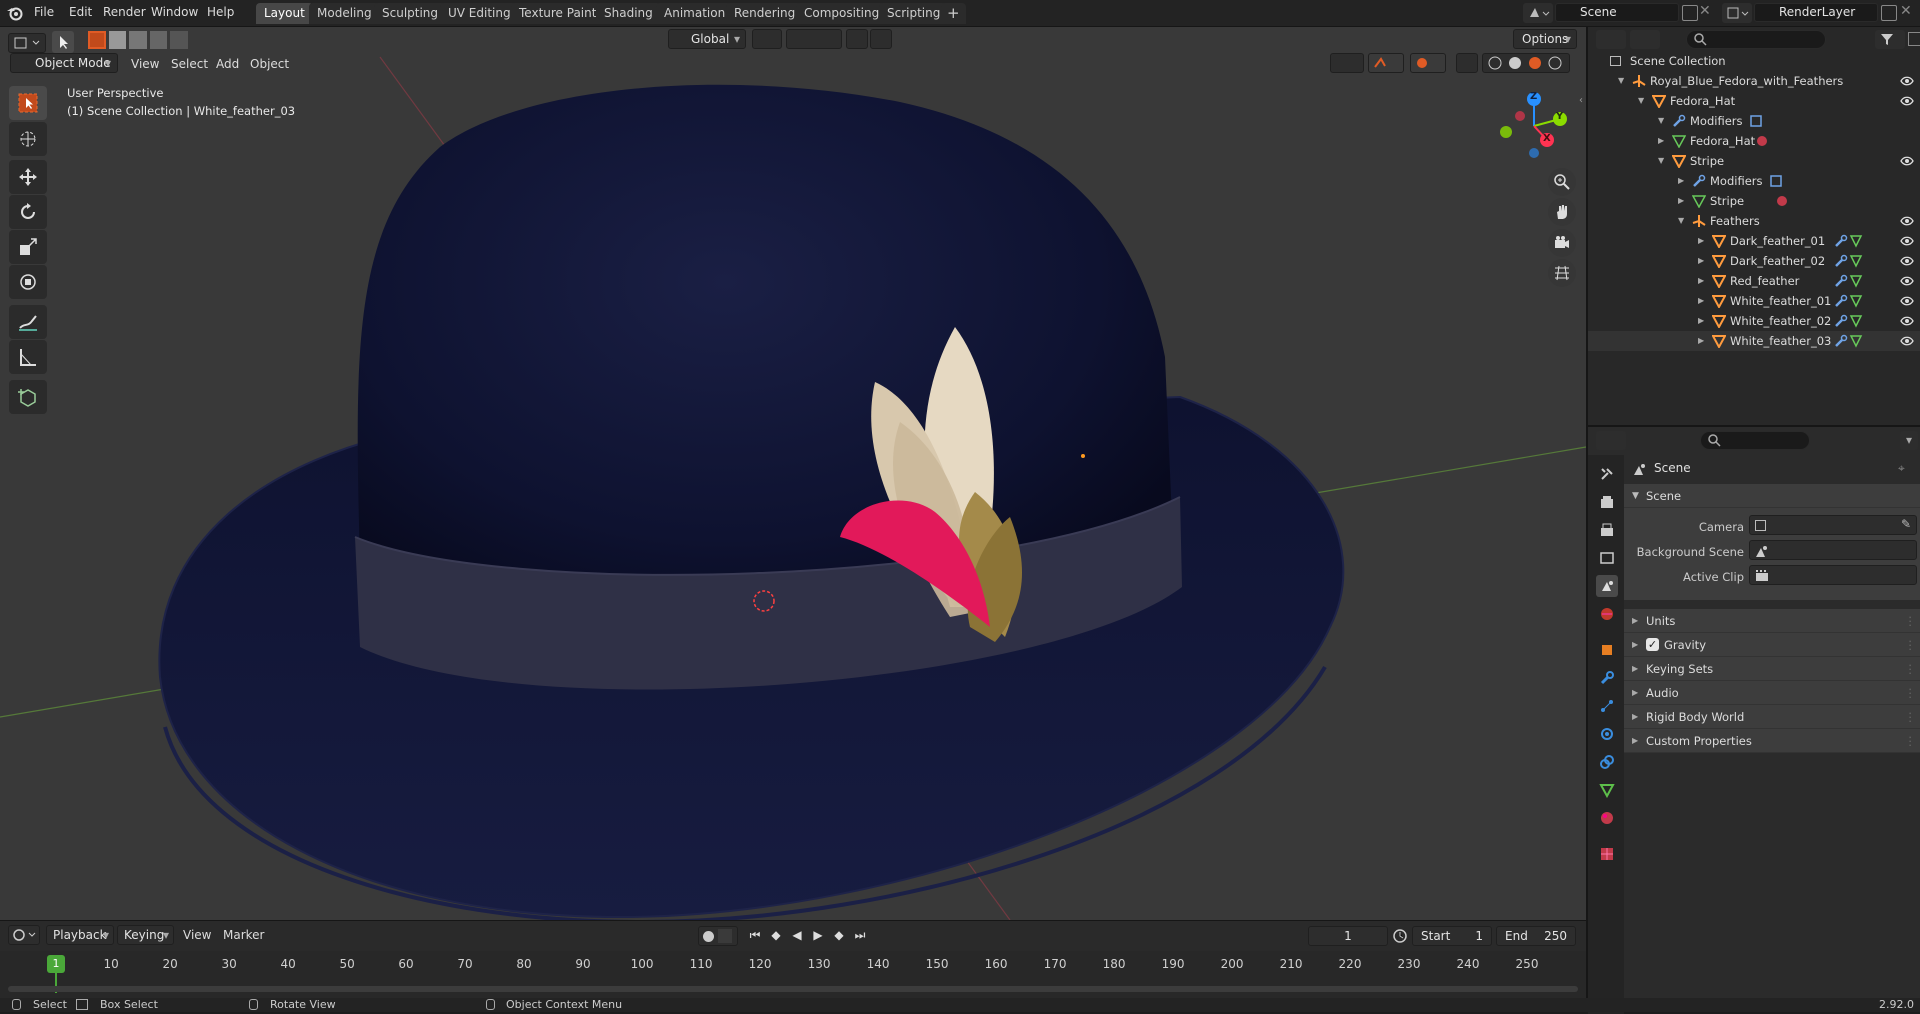 The height and width of the screenshot is (1014, 1920). What do you see at coordinates (56, 964) in the screenshot?
I see `playhead-frame: 1` at bounding box center [56, 964].